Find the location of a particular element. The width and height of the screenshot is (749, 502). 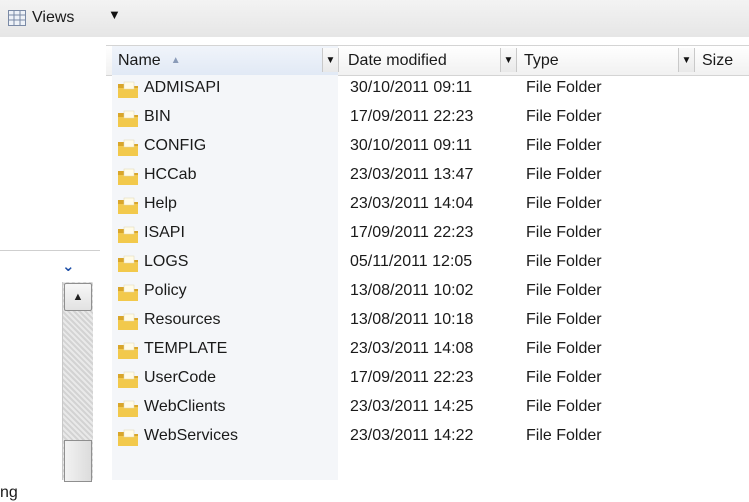

table-row: Help 23/03/2011 14:04 File Folder is located at coordinates (424, 205).